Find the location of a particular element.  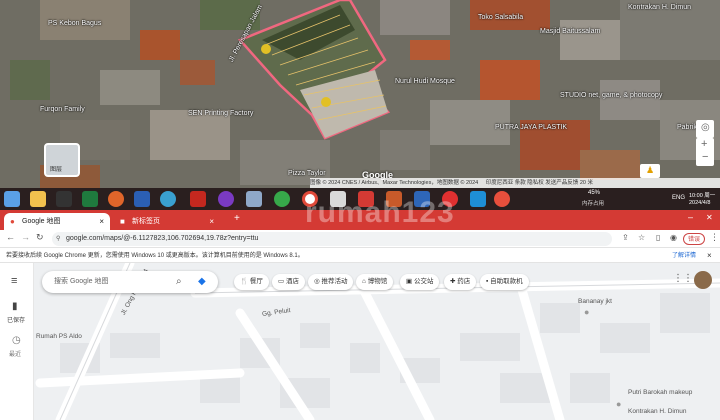

clock-date: 2024/4/8 is located at coordinates (699, 203).